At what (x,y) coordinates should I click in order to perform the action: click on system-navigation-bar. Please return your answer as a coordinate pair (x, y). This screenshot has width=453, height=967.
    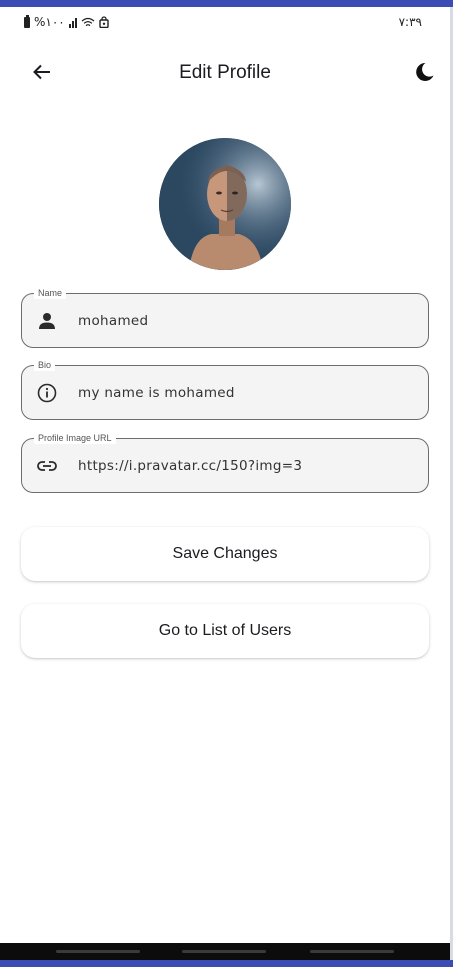
    Looking at the image, I should click on (225, 951).